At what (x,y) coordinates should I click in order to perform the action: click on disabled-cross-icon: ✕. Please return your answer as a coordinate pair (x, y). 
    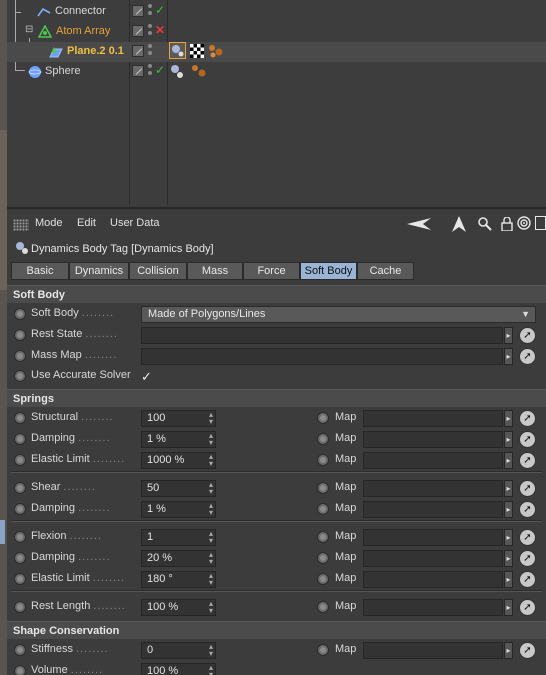
    Looking at the image, I should click on (160, 30).